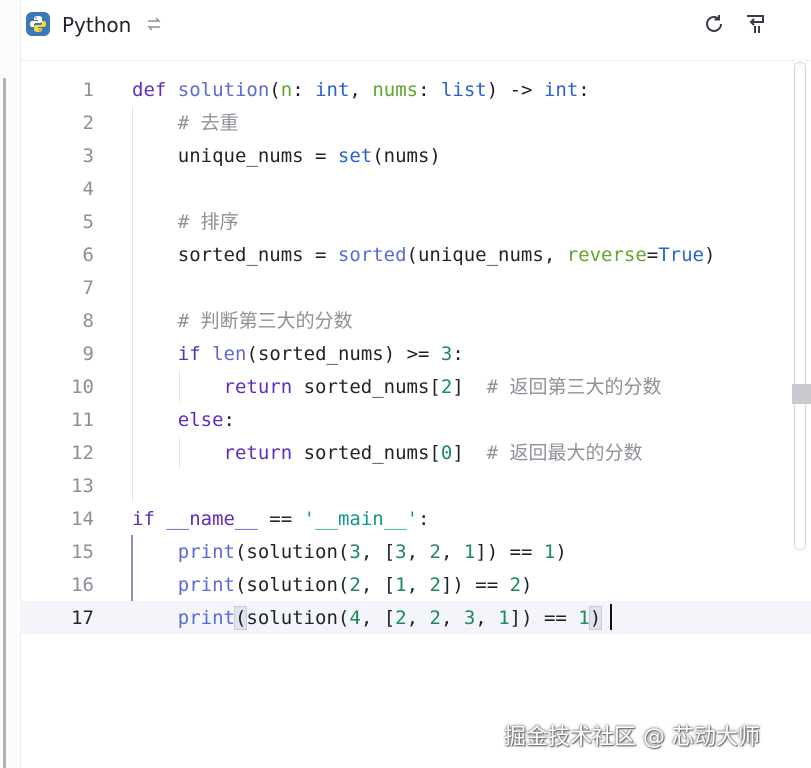  Describe the element at coordinates (82, 486) in the screenshot. I see `line-number: 13` at that location.